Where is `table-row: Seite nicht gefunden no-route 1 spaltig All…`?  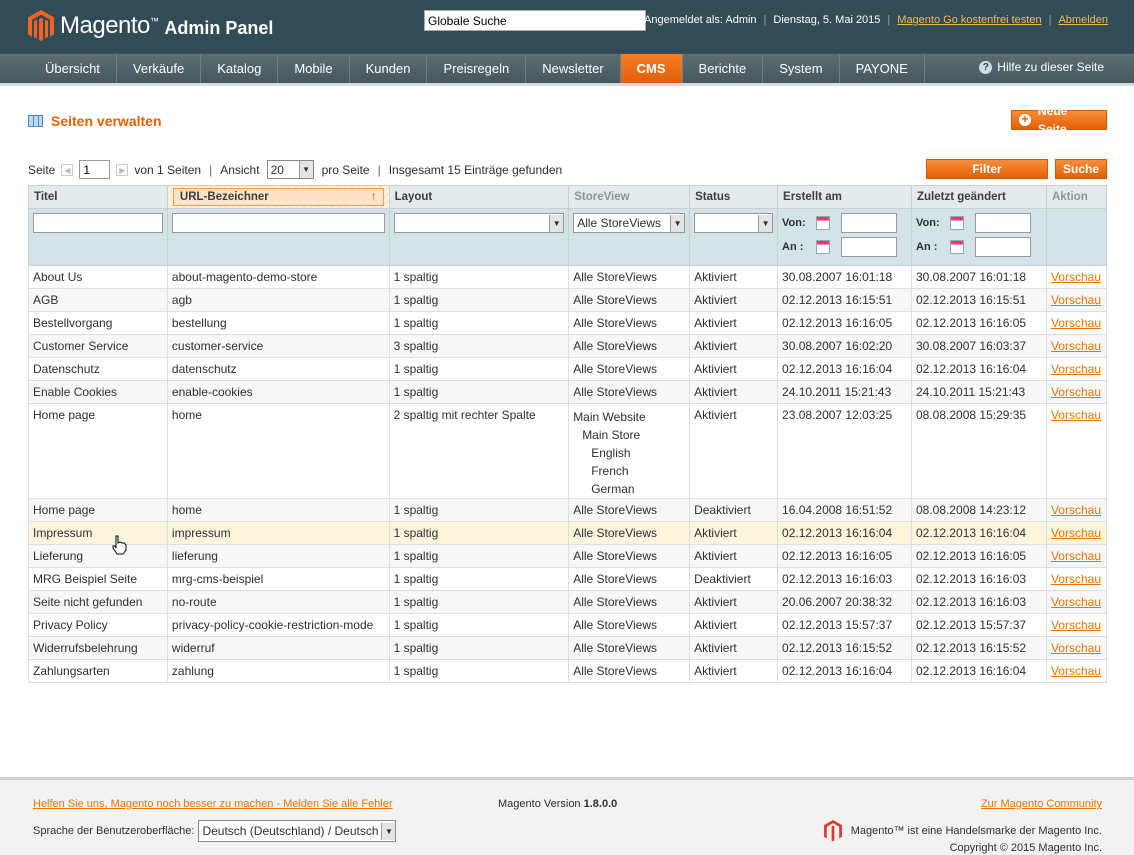 table-row: Seite nicht gefunden no-route 1 spaltig All… is located at coordinates (568, 602).